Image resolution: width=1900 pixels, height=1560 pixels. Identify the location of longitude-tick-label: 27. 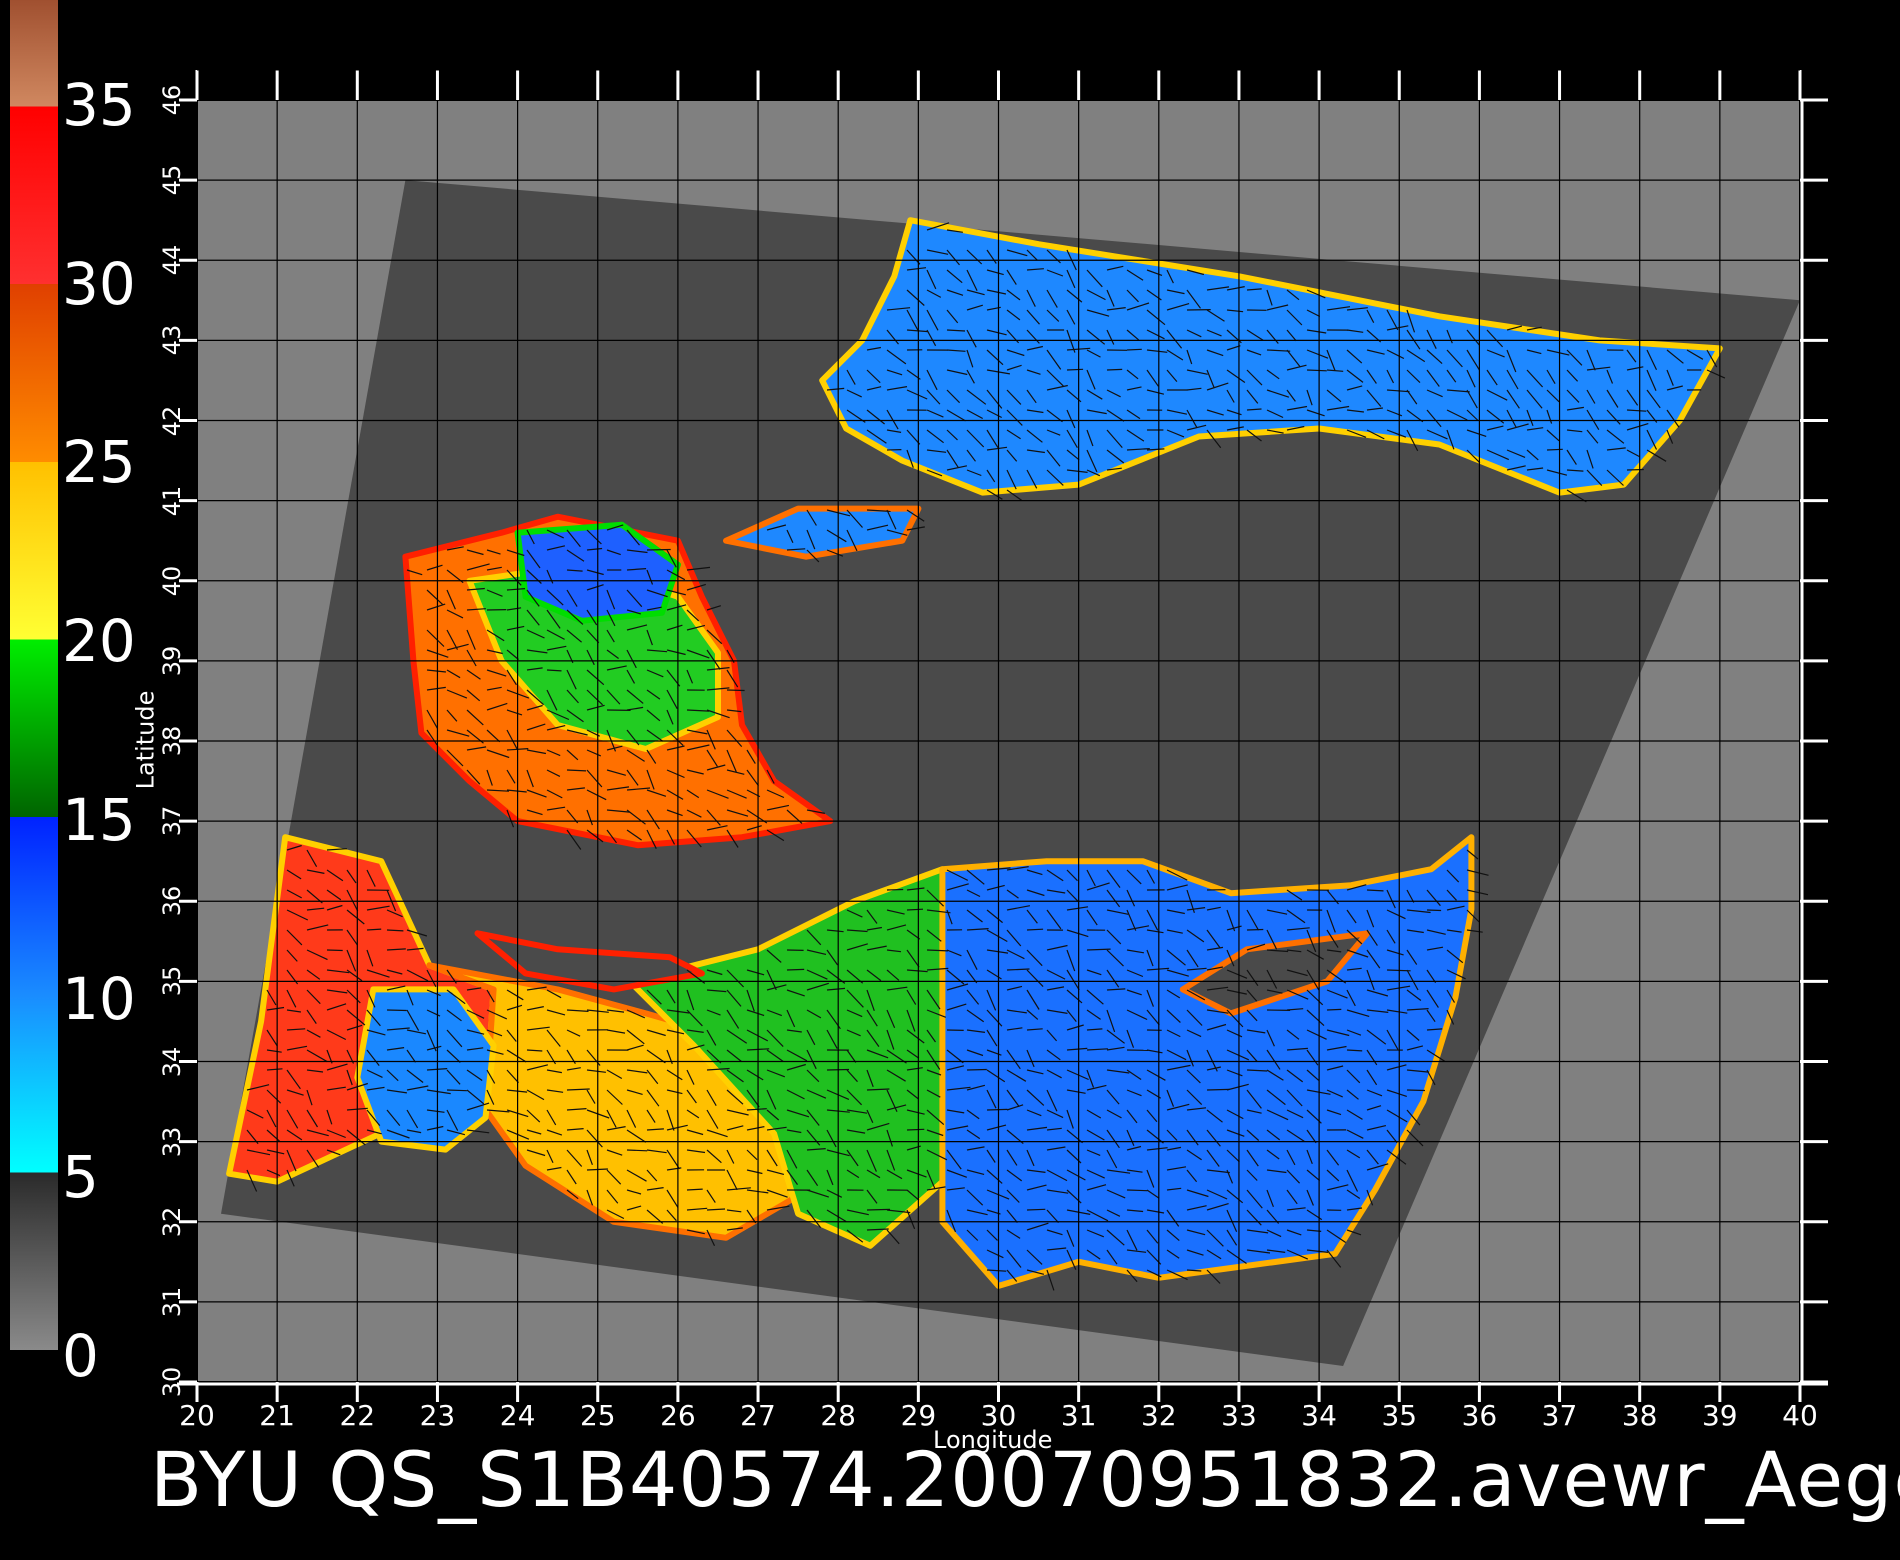
(758, 1415).